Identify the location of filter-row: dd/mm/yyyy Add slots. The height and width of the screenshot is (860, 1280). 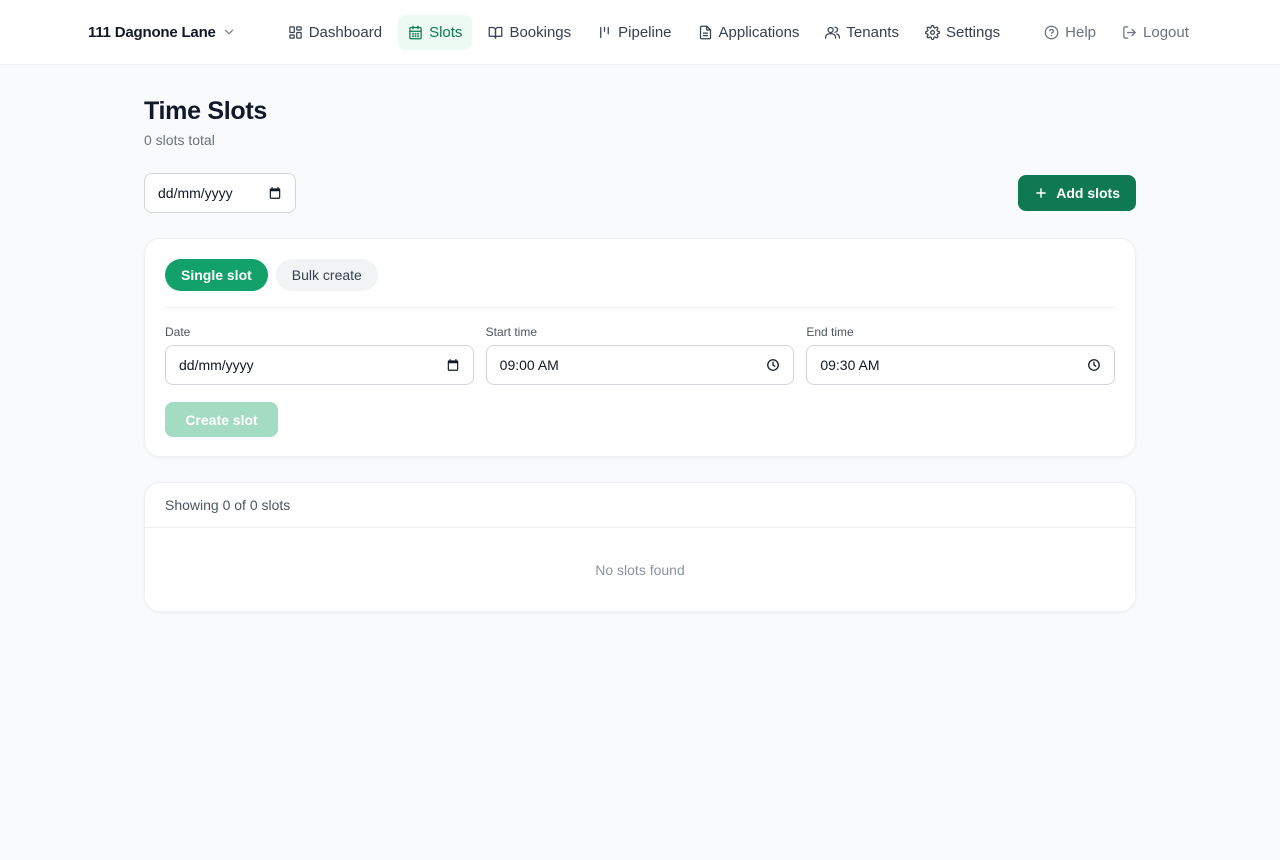
(640, 193).